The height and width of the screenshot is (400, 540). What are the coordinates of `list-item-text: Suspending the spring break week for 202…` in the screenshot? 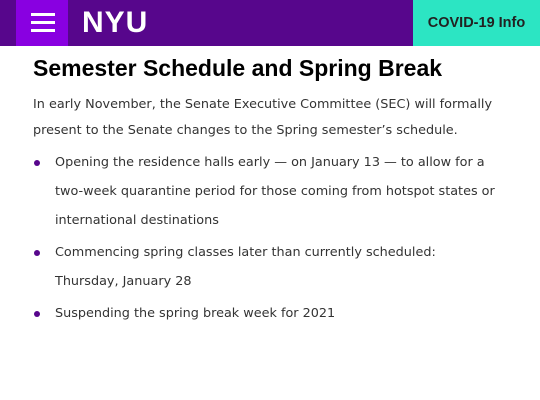 It's located at (195, 313).